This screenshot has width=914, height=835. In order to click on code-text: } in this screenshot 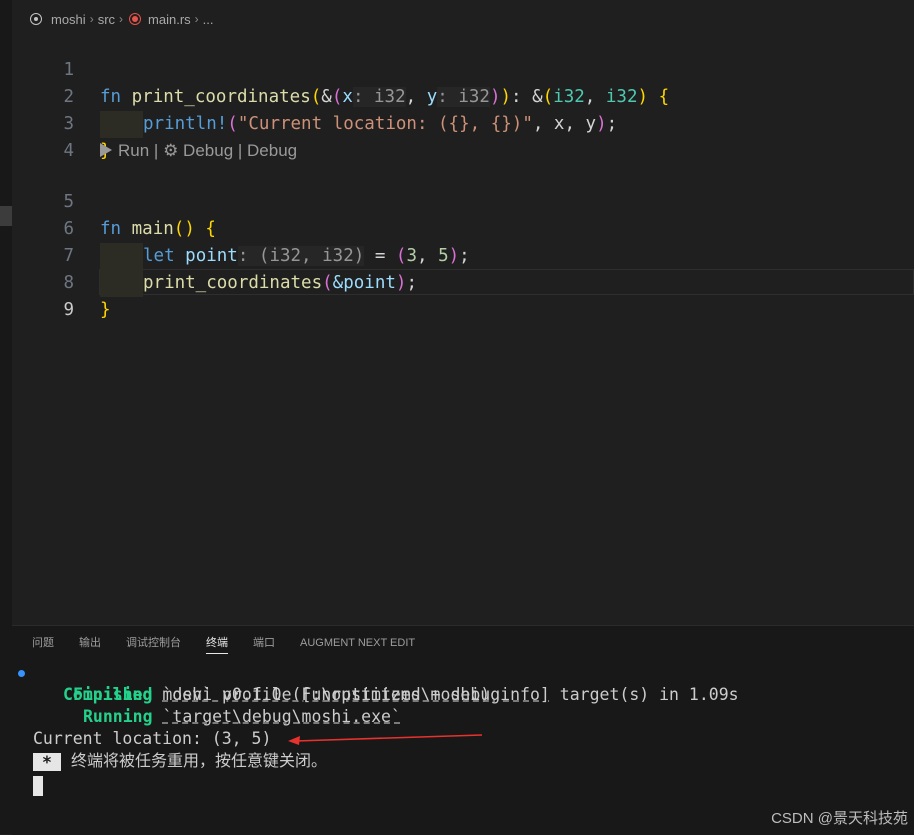, I will do `click(105, 310)`.